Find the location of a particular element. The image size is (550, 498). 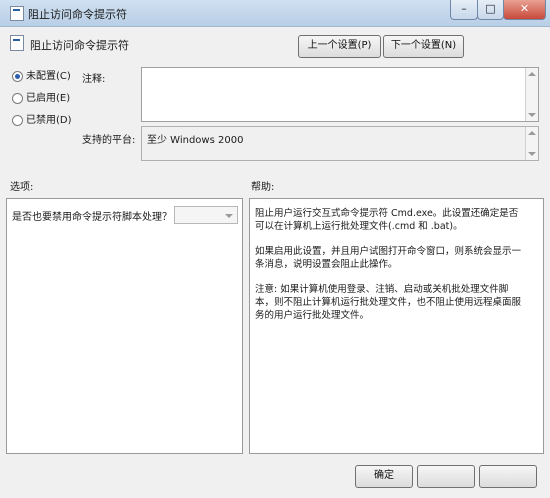

policy-icon is located at coordinates (17, 13).